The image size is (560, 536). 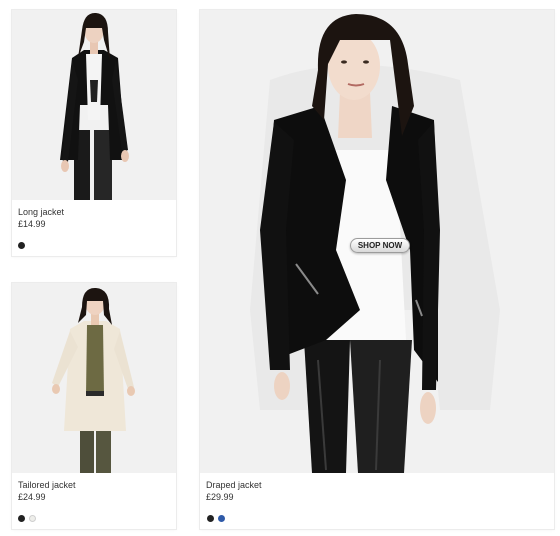 I want to click on product-card-tailored-jacket: Tailored jacket £24.99, so click(x=94, y=406).